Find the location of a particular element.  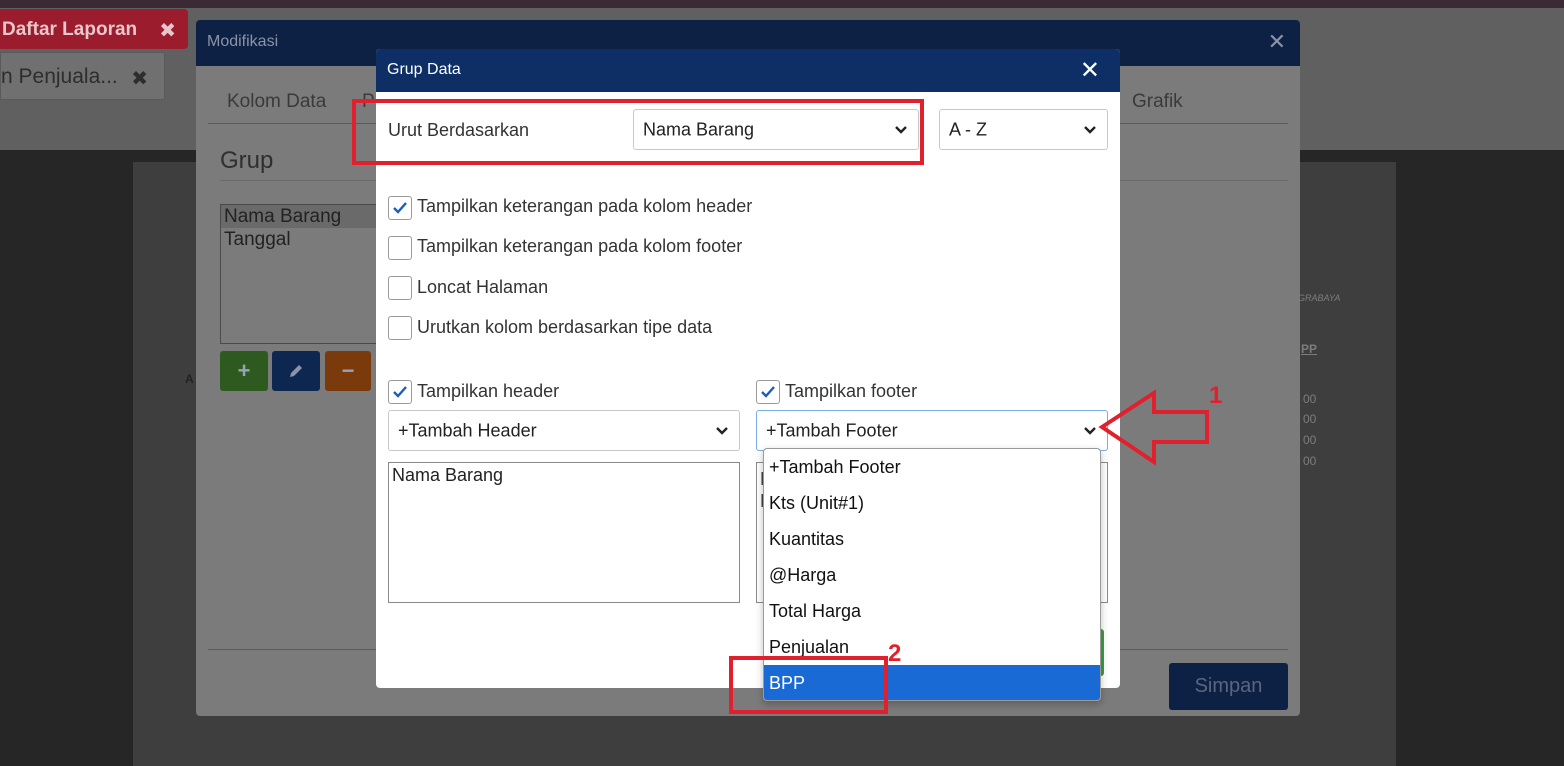

checkbox-label: Urutkan kolom berdasarkan tipe data is located at coordinates (565, 327).